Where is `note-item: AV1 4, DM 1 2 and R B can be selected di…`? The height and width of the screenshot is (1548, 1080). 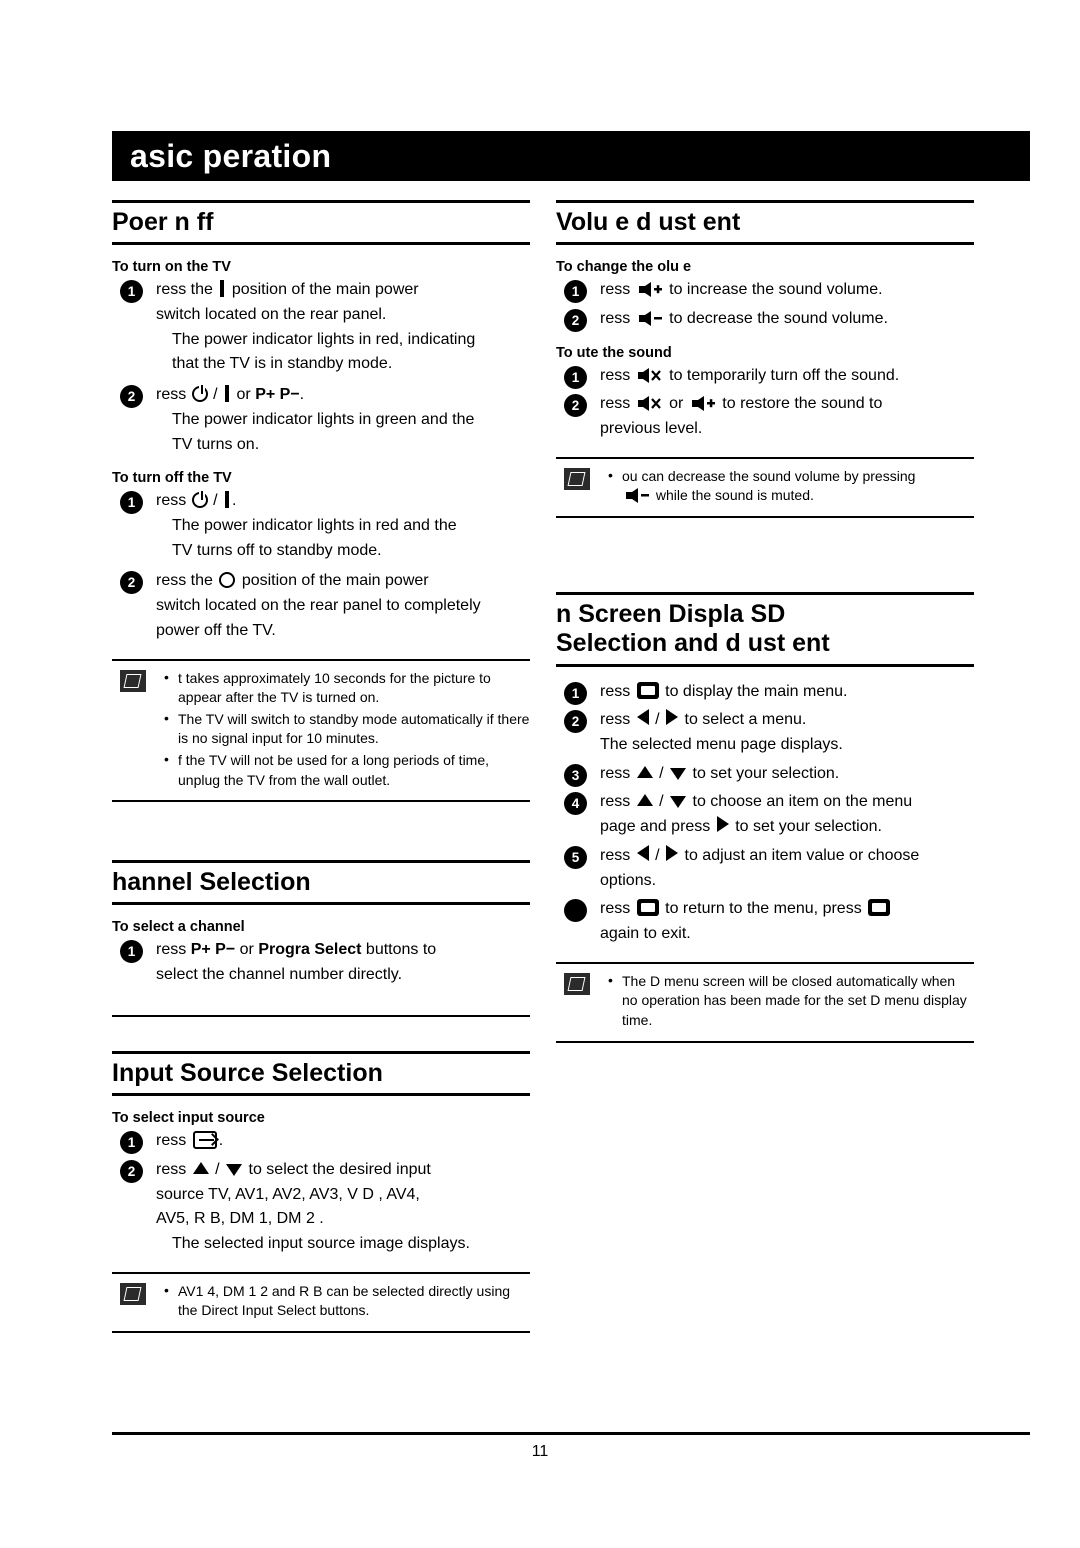
note-item: AV1 4, DM 1 2 and R B can be selected di… is located at coordinates (347, 1301).